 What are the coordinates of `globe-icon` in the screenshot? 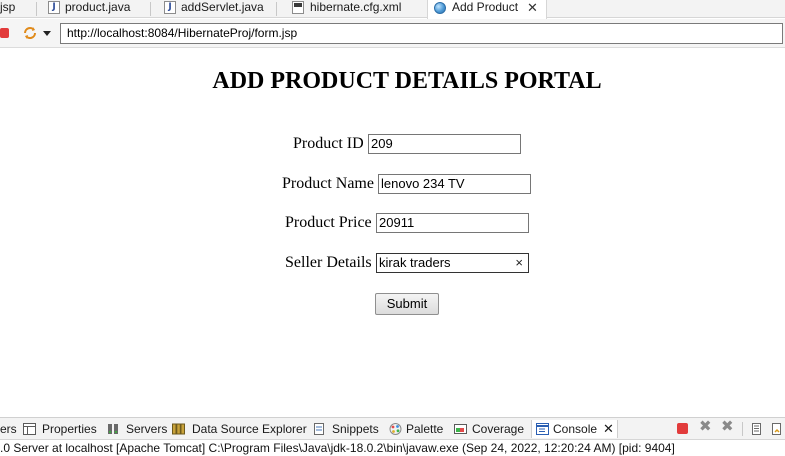 It's located at (440, 8).